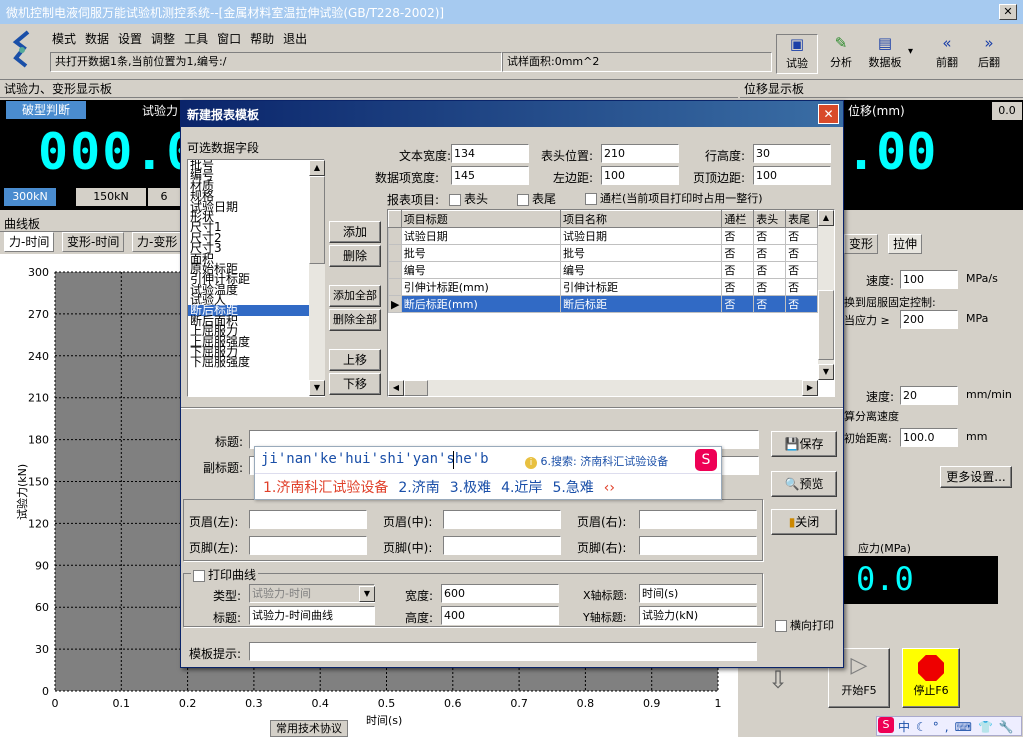 This screenshot has height=737, width=1023. Describe the element at coordinates (778, 680) in the screenshot. I see `down-arrow-icon: ⇩` at that location.